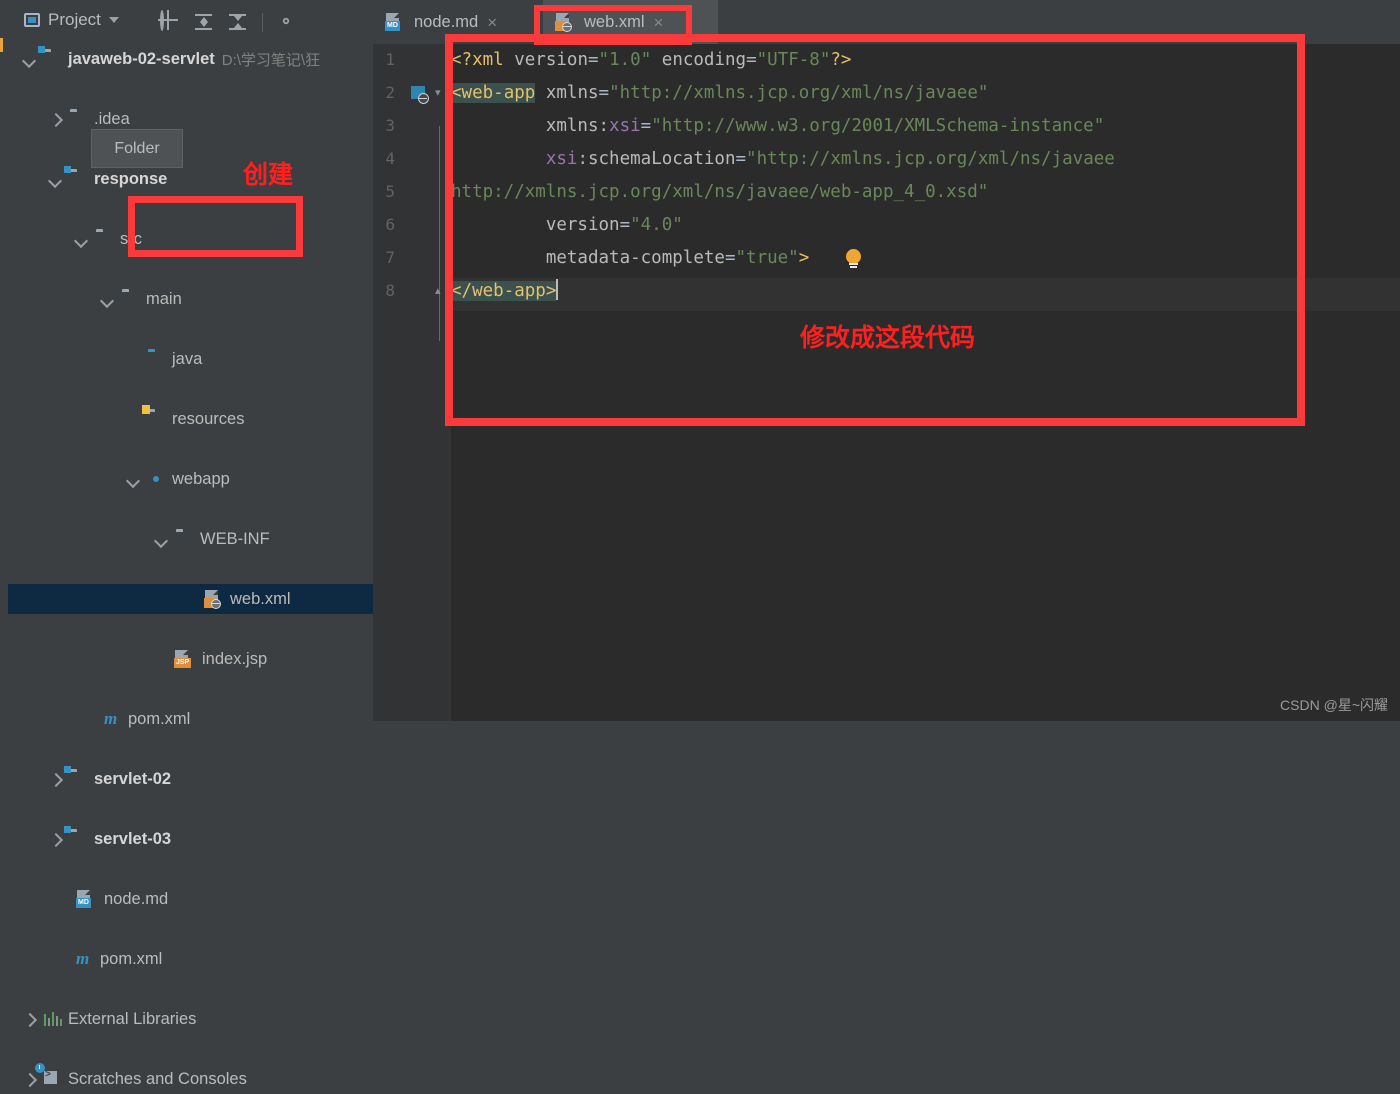  Describe the element at coordinates (190, 779) in the screenshot. I see `tree-item-servlet-02: servlet-02` at that location.